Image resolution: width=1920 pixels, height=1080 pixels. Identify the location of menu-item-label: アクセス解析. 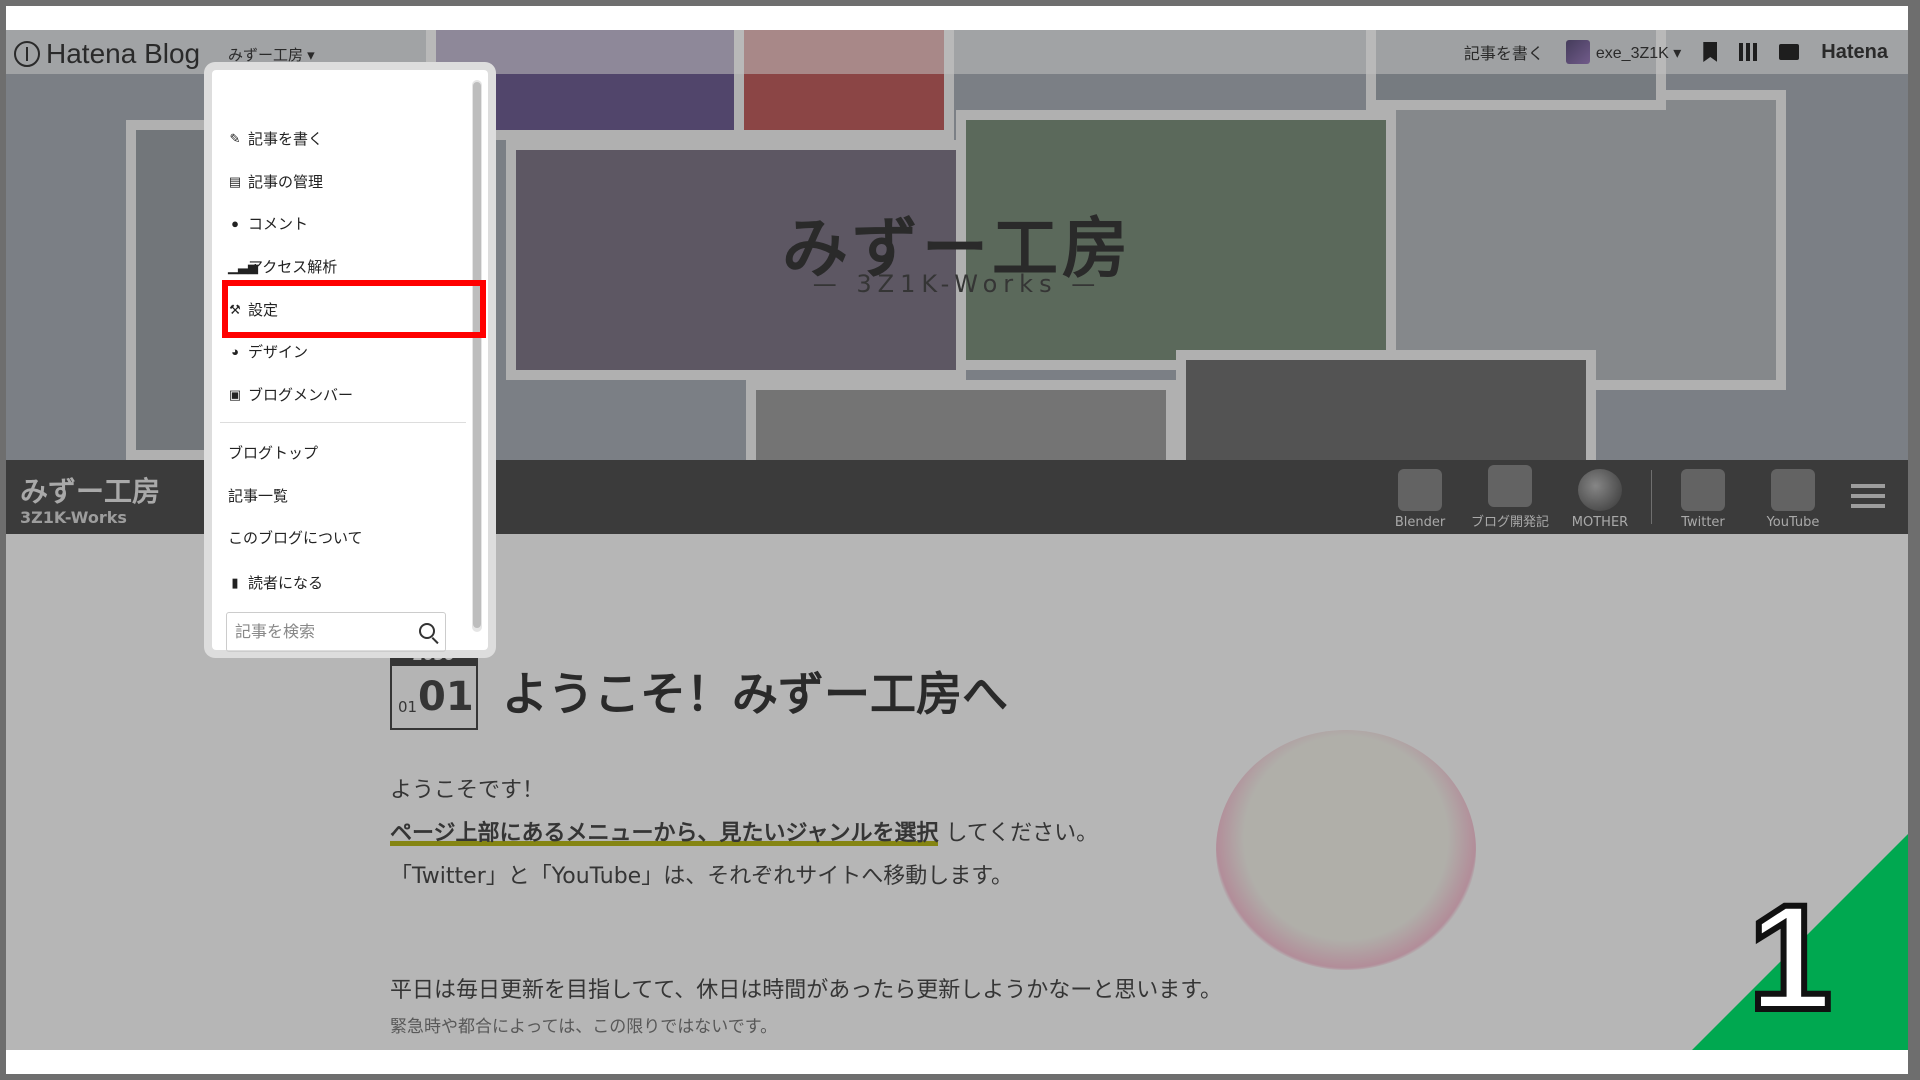
(293, 267).